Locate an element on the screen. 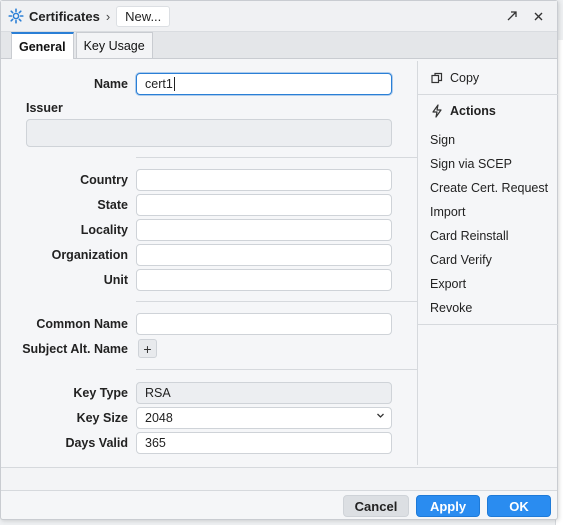 The width and height of the screenshot is (563, 525). issuer-label: Issuer is located at coordinates (44, 108).